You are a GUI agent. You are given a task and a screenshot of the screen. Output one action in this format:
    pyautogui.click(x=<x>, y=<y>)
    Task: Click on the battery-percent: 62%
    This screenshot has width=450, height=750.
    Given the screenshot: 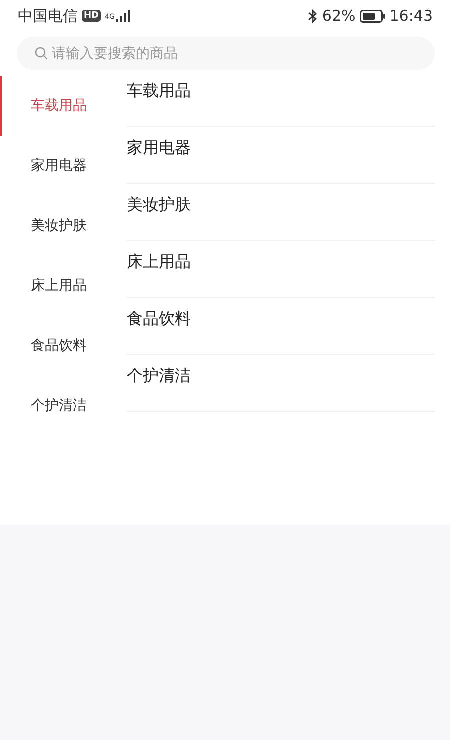 What is the action you would take?
    pyautogui.click(x=339, y=16)
    